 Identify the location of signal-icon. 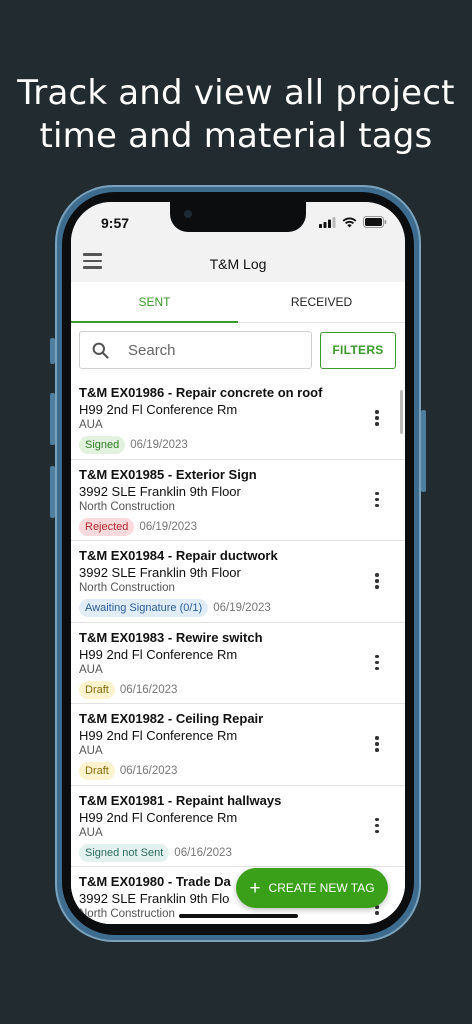
(327, 222).